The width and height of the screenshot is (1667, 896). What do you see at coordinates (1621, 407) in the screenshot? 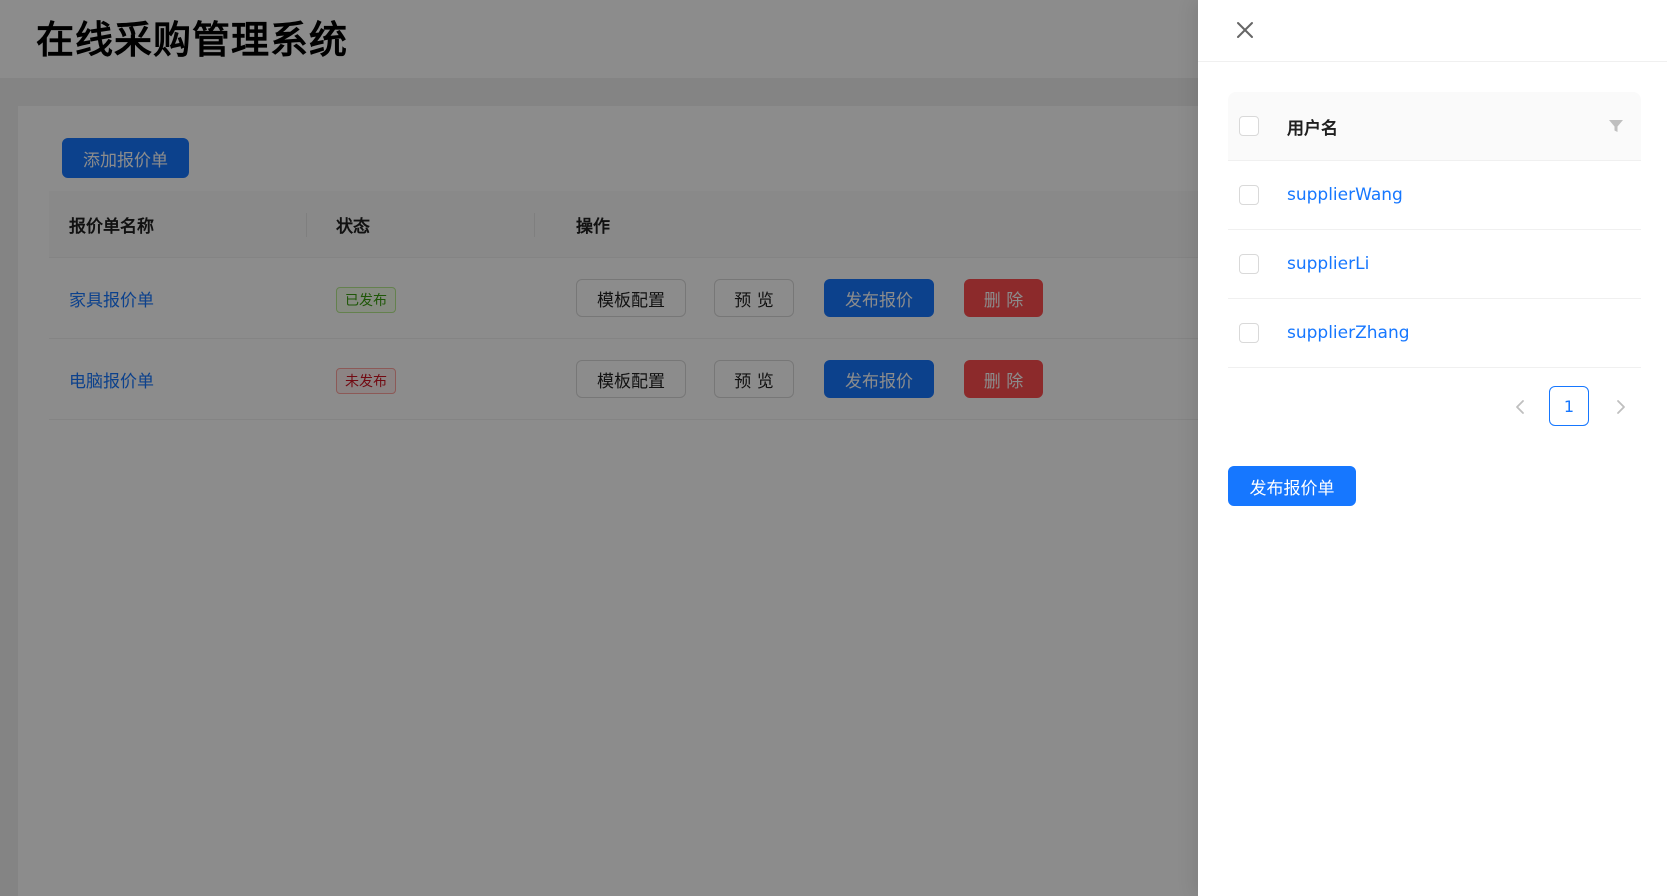
I see `chevron-right-icon` at bounding box center [1621, 407].